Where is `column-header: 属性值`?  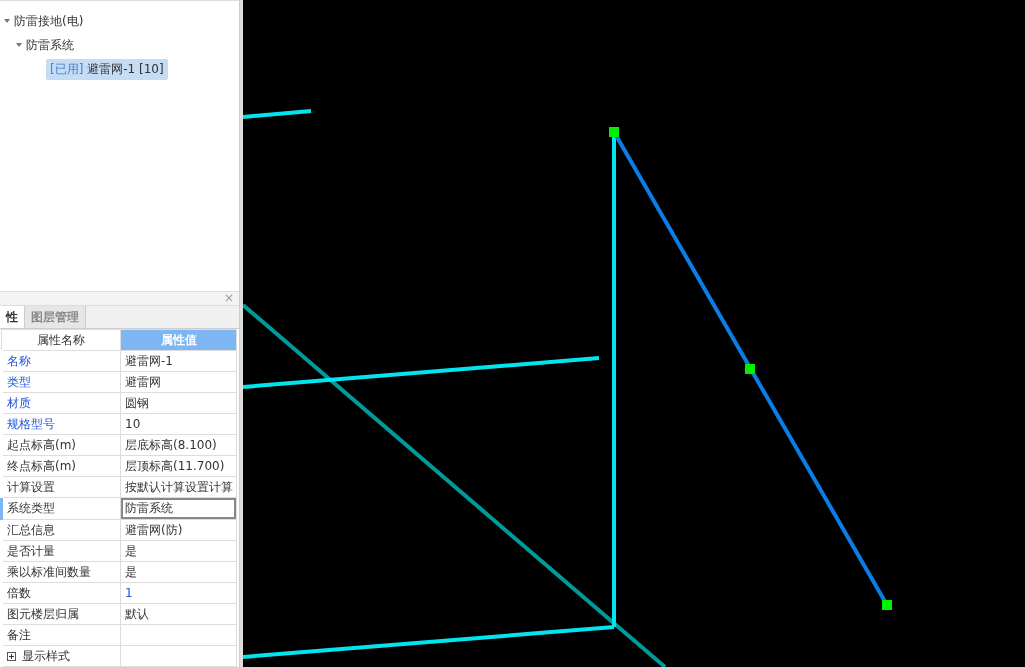 column-header: 属性值 is located at coordinates (178, 340).